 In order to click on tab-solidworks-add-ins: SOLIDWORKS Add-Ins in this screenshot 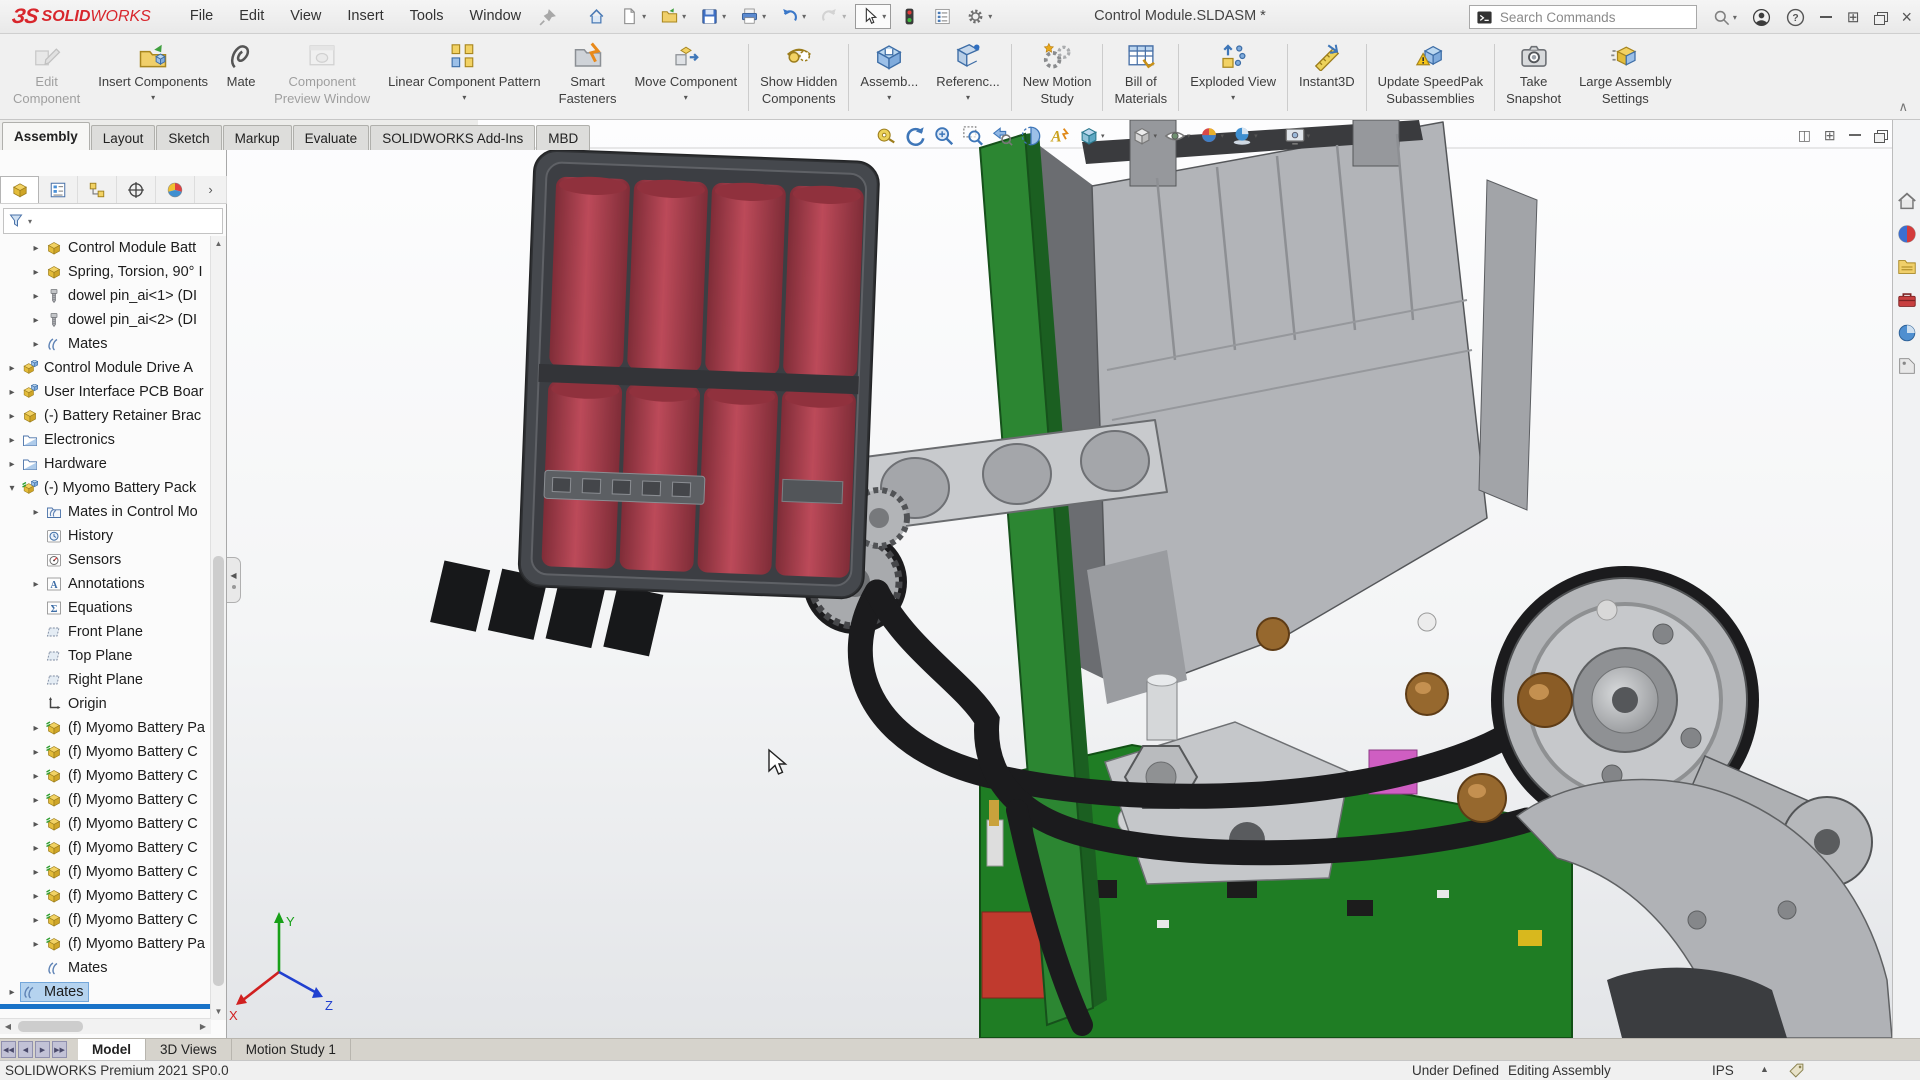, I will do `click(453, 137)`.